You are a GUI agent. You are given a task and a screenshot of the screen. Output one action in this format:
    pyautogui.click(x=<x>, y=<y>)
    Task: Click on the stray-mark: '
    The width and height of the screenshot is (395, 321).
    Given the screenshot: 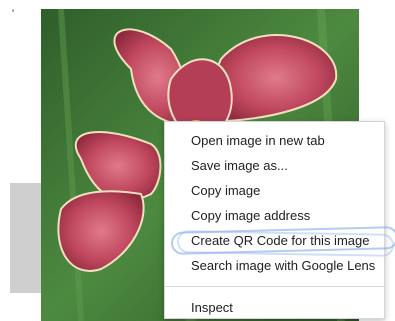 What is the action you would take?
    pyautogui.click(x=13, y=14)
    